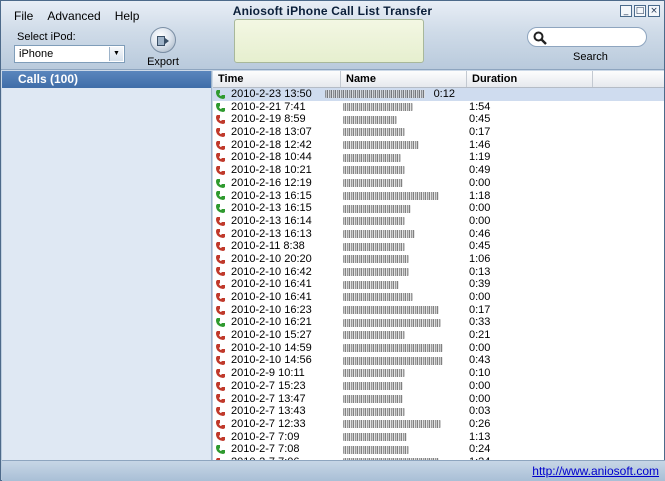 This screenshot has height=481, width=665. Describe the element at coordinates (277, 145) in the screenshot. I see `cell-time: 2010-2-18 12:42` at that location.